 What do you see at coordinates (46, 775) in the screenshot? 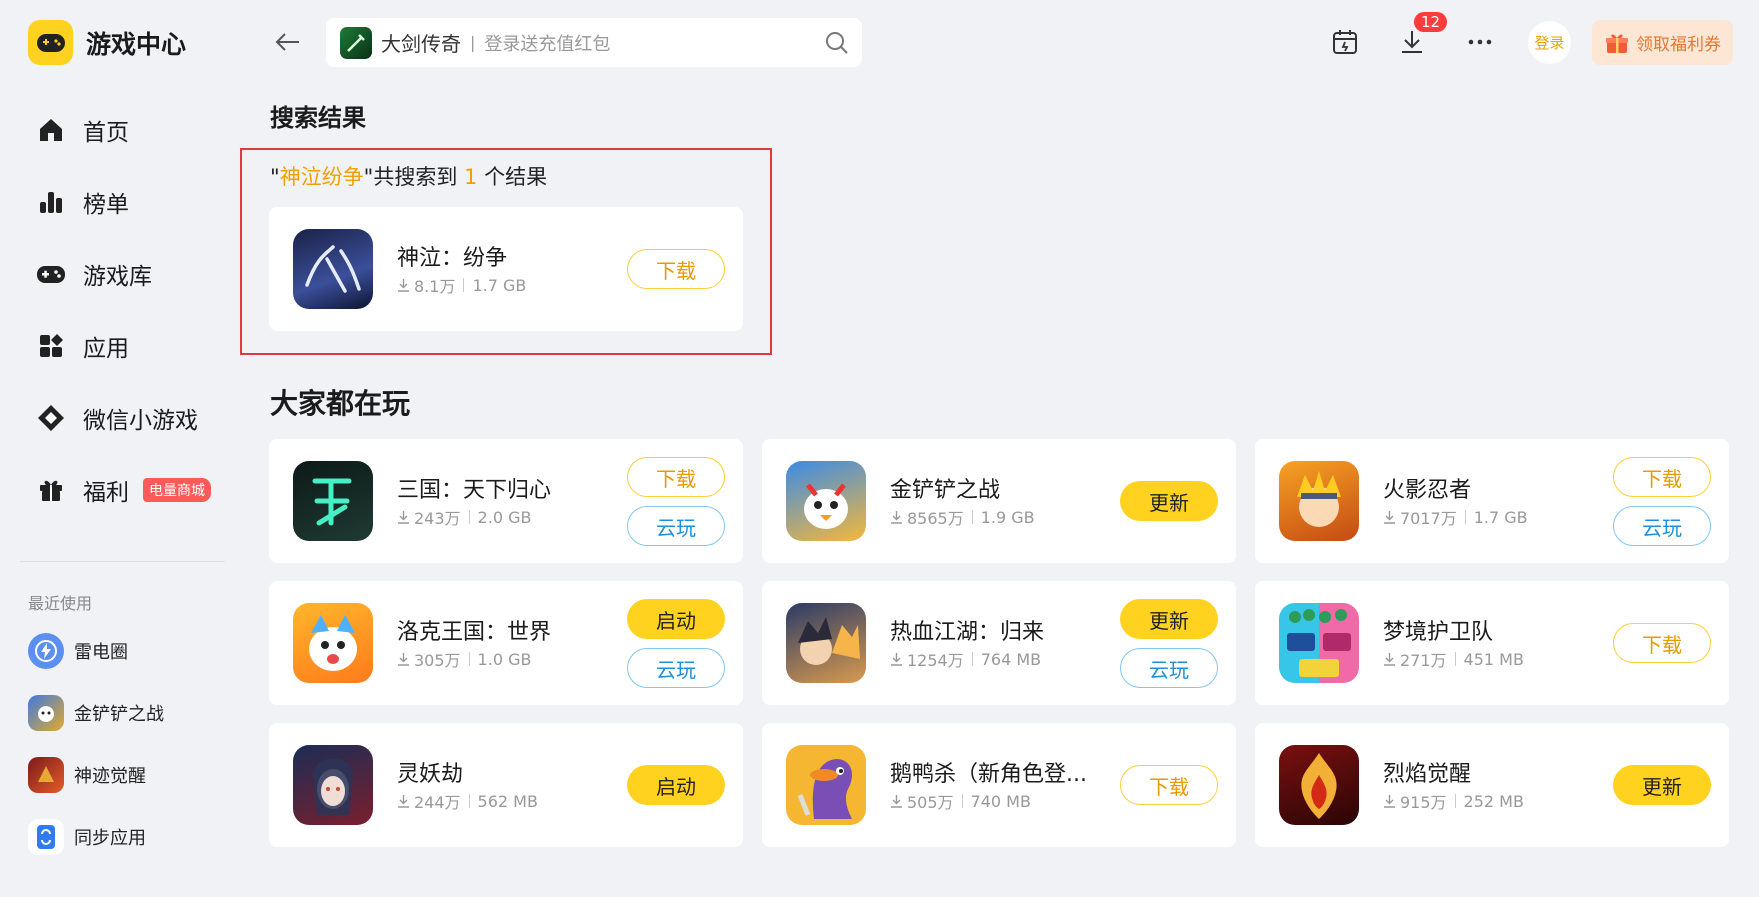
I see `shenji-game-icon` at bounding box center [46, 775].